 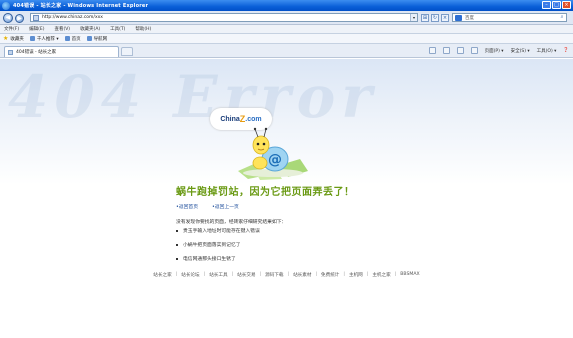 I want to click on menu-help: 帮助(H), so click(x=143, y=29).